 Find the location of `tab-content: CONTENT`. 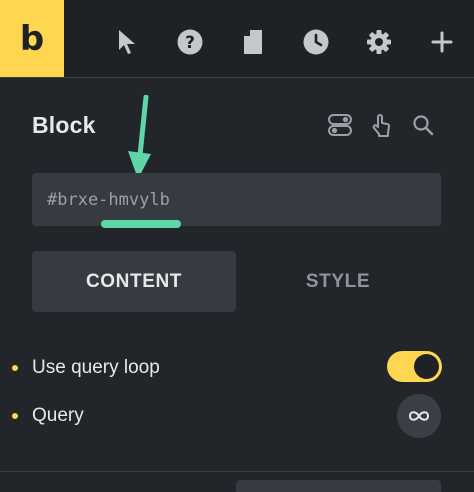

tab-content: CONTENT is located at coordinates (134, 281).